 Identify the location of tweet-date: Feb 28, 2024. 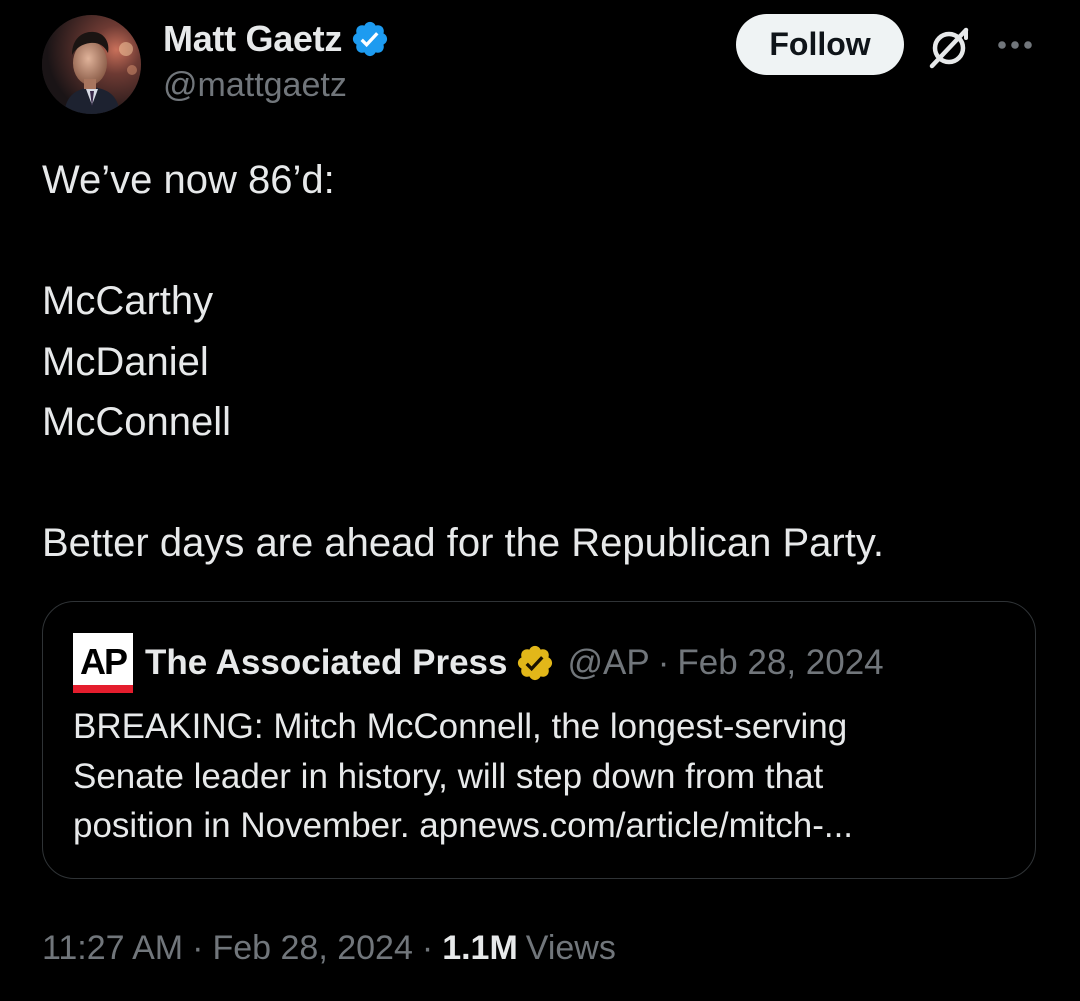
(312, 948).